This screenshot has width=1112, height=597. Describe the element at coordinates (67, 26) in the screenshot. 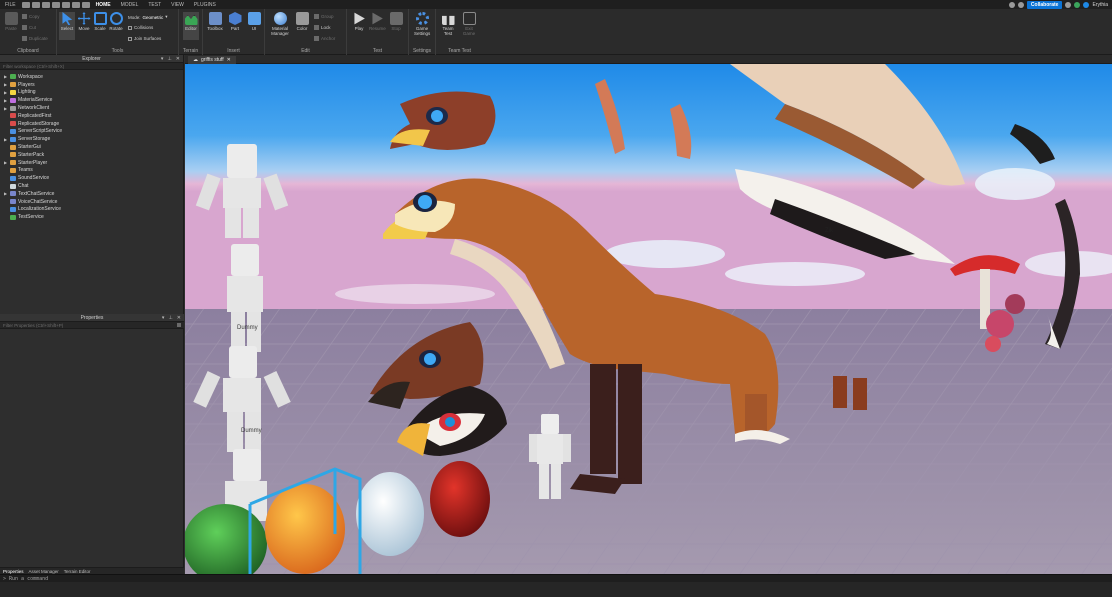

I see `select-button: Select` at that location.